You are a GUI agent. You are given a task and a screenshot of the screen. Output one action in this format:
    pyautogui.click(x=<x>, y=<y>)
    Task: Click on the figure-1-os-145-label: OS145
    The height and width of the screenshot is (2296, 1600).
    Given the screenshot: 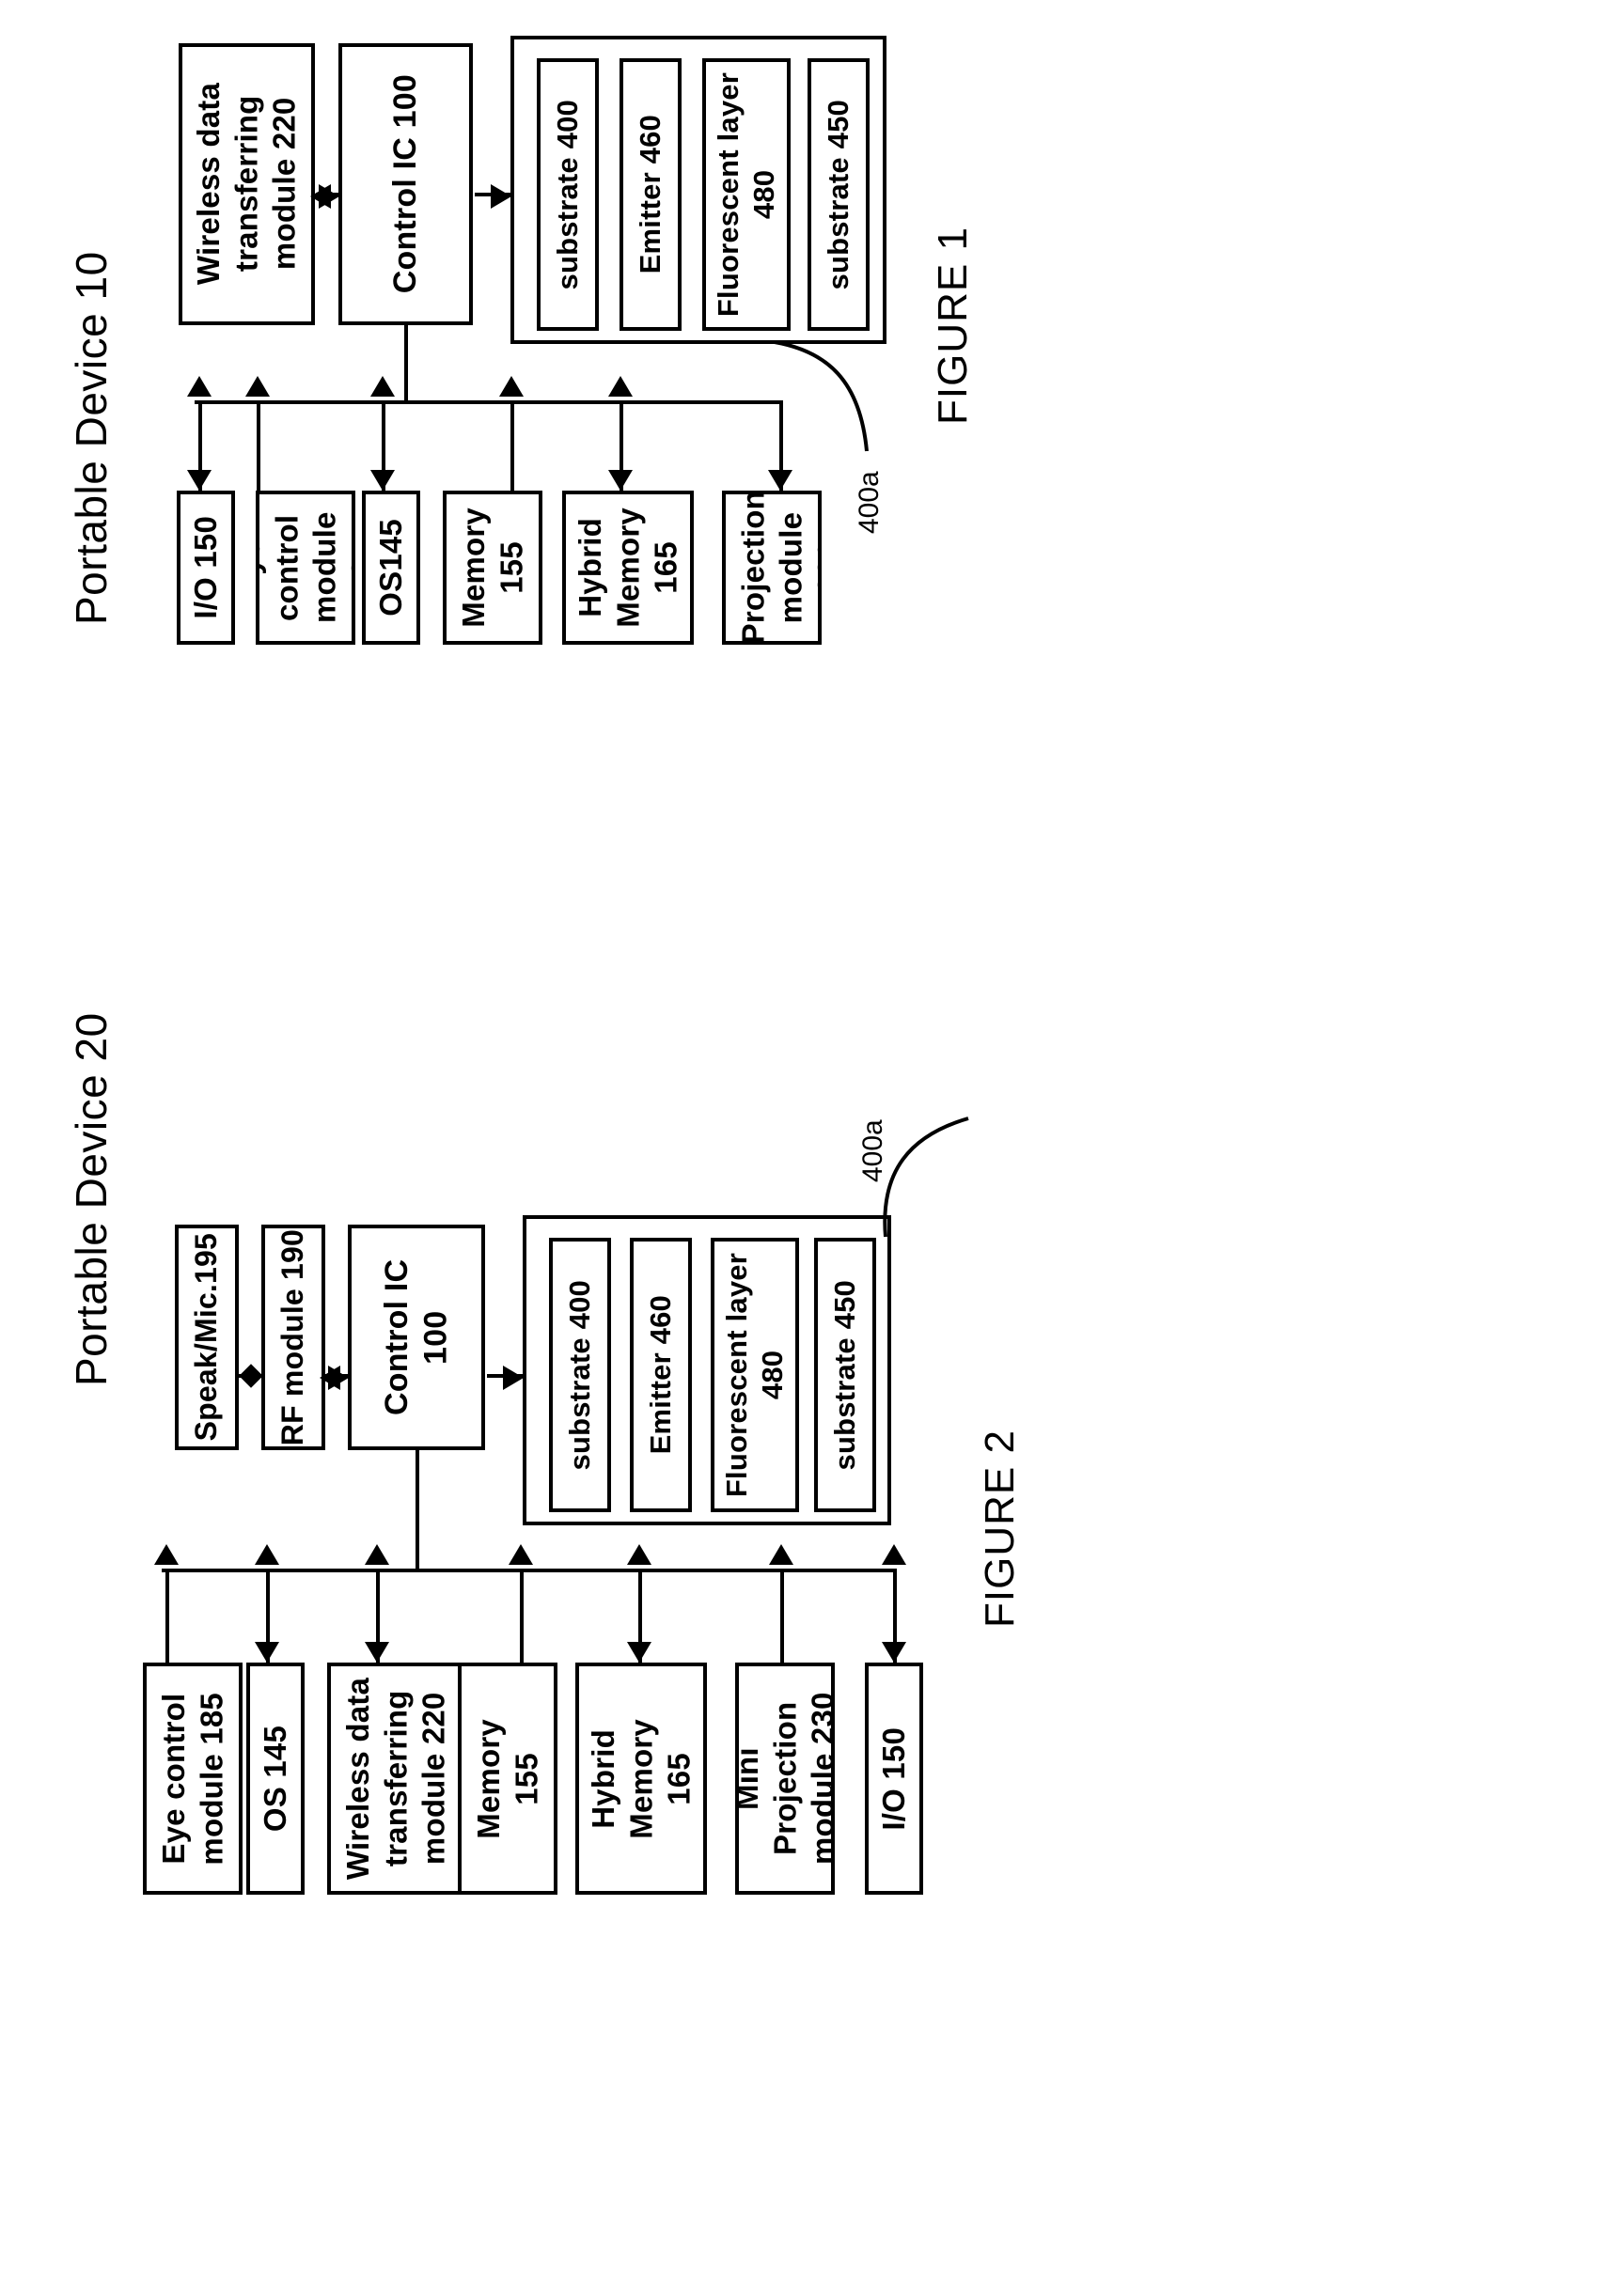 What is the action you would take?
    pyautogui.click(x=390, y=568)
    